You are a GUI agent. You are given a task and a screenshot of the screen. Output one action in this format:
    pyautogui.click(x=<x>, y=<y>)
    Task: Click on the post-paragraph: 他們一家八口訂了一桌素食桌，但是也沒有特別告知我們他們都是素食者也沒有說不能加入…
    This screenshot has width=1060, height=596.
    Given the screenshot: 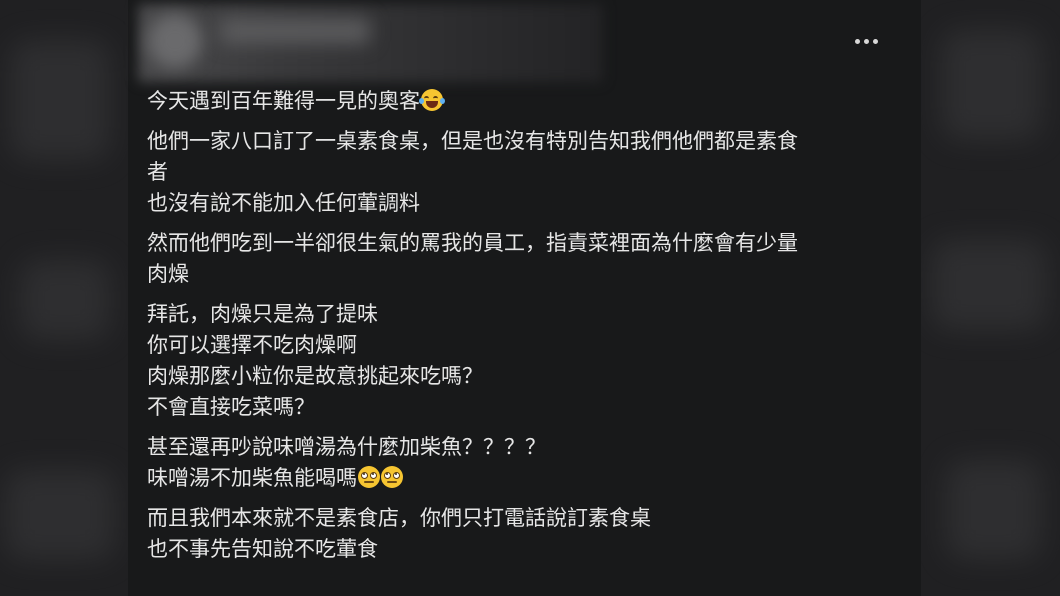 What is the action you would take?
    pyautogui.click(x=527, y=172)
    